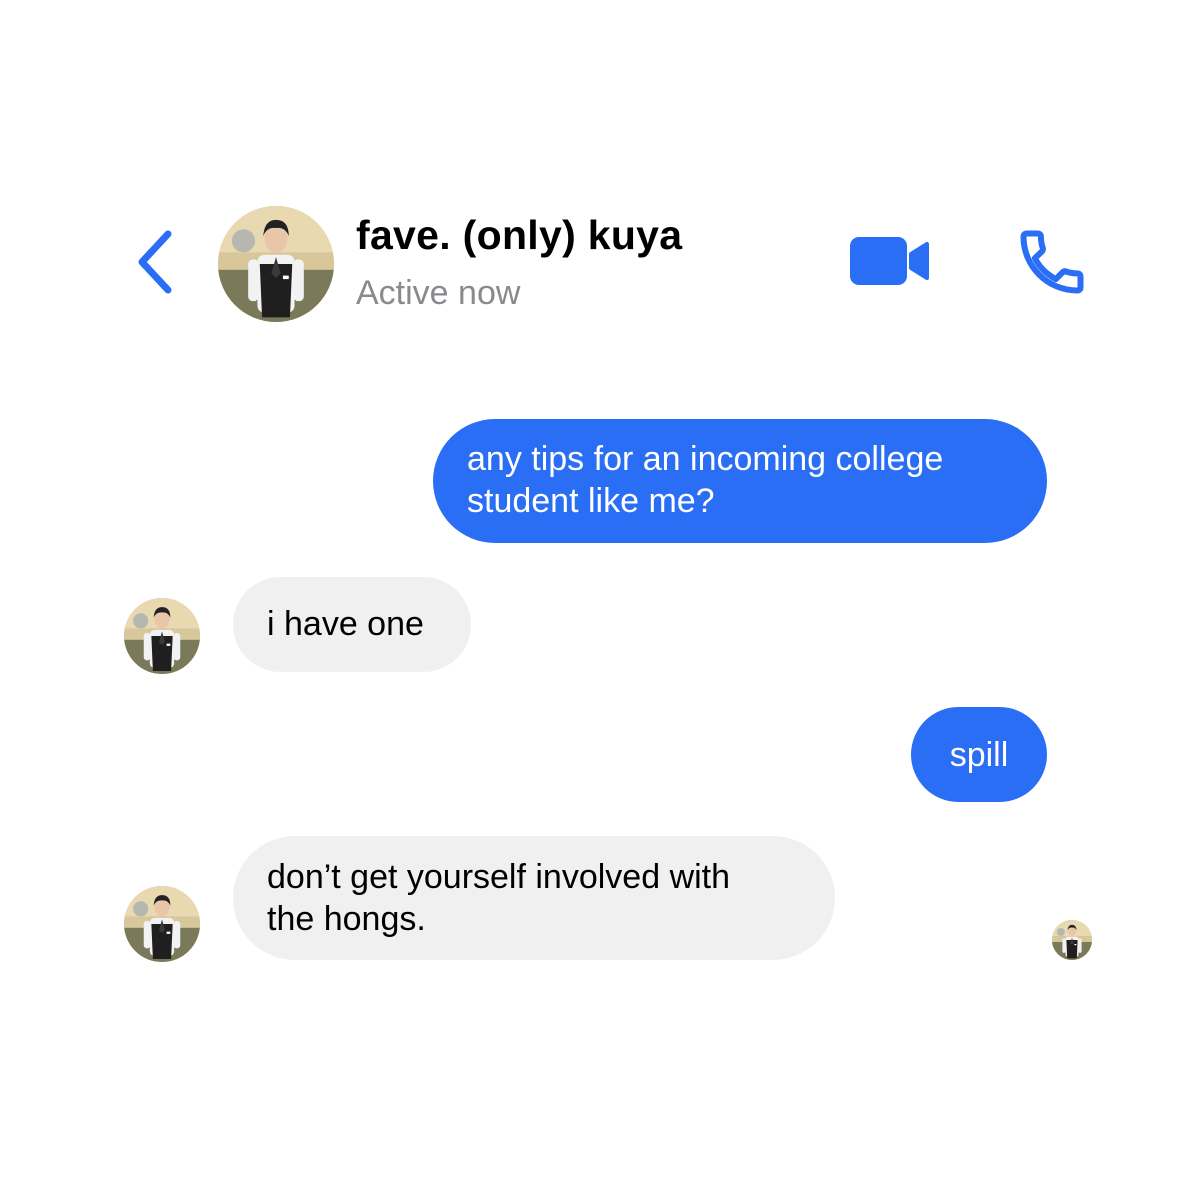 This screenshot has width=1200, height=1200. What do you see at coordinates (438, 293) in the screenshot?
I see `status-text: Active now` at bounding box center [438, 293].